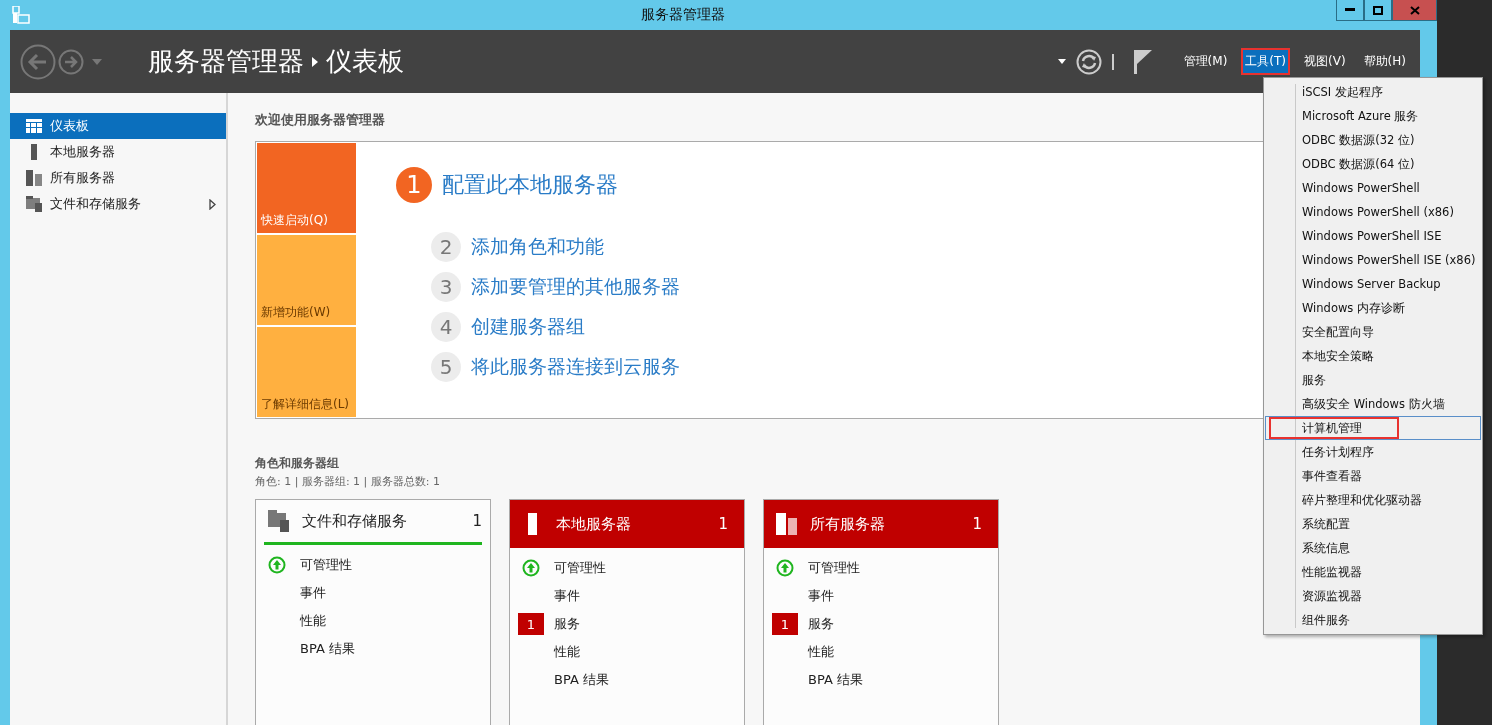 The width and height of the screenshot is (1492, 725). I want to click on section-title: 角色和服务器组, so click(297, 463).